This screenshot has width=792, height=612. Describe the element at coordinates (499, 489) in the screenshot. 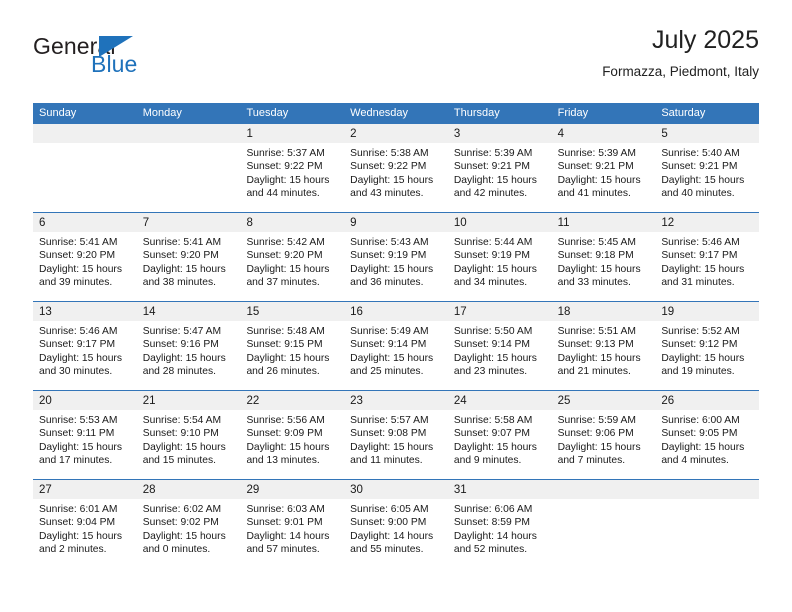

I see `day-number-band: 31` at that location.